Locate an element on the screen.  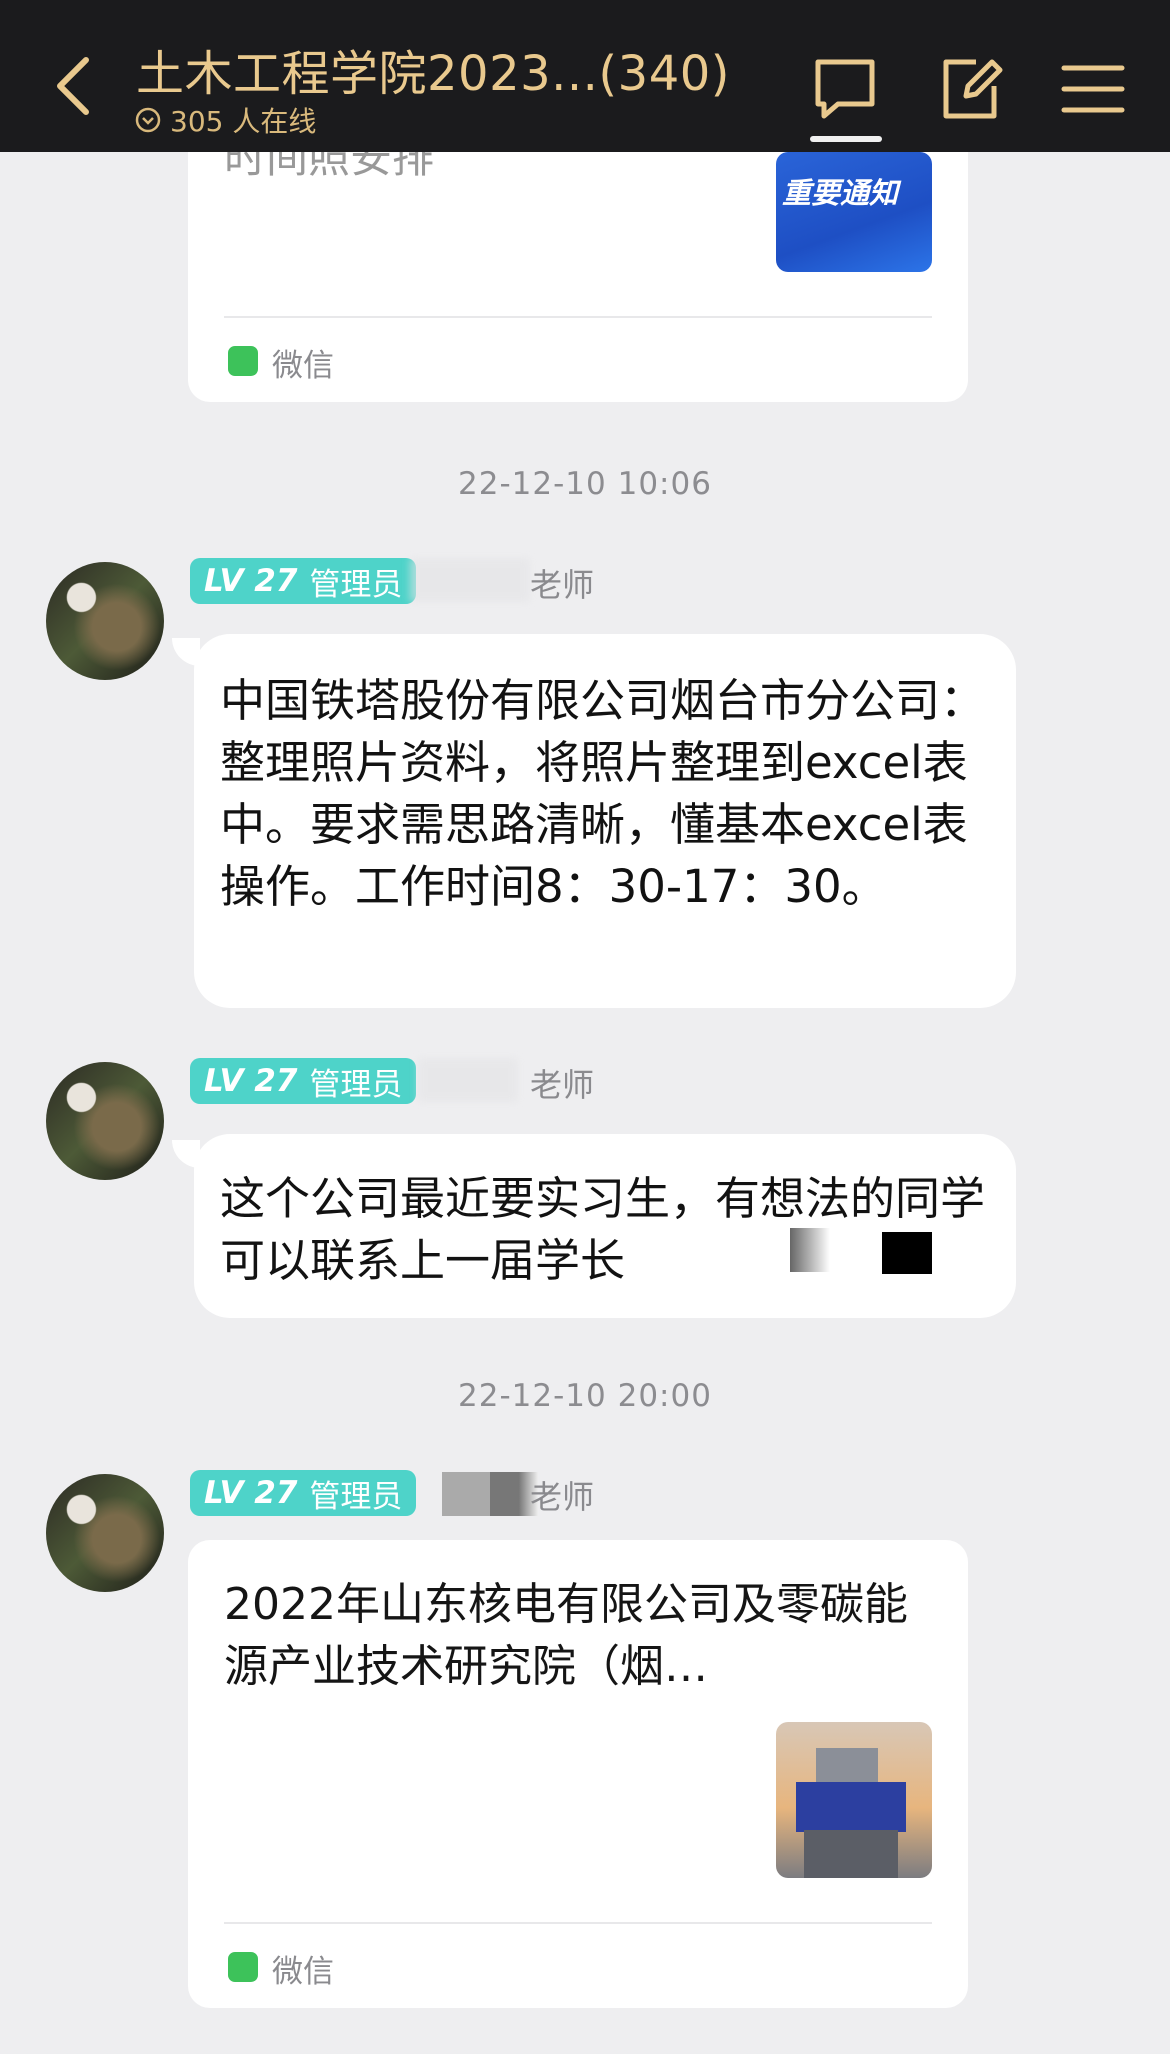
active-tab-indicator is located at coordinates (846, 139).